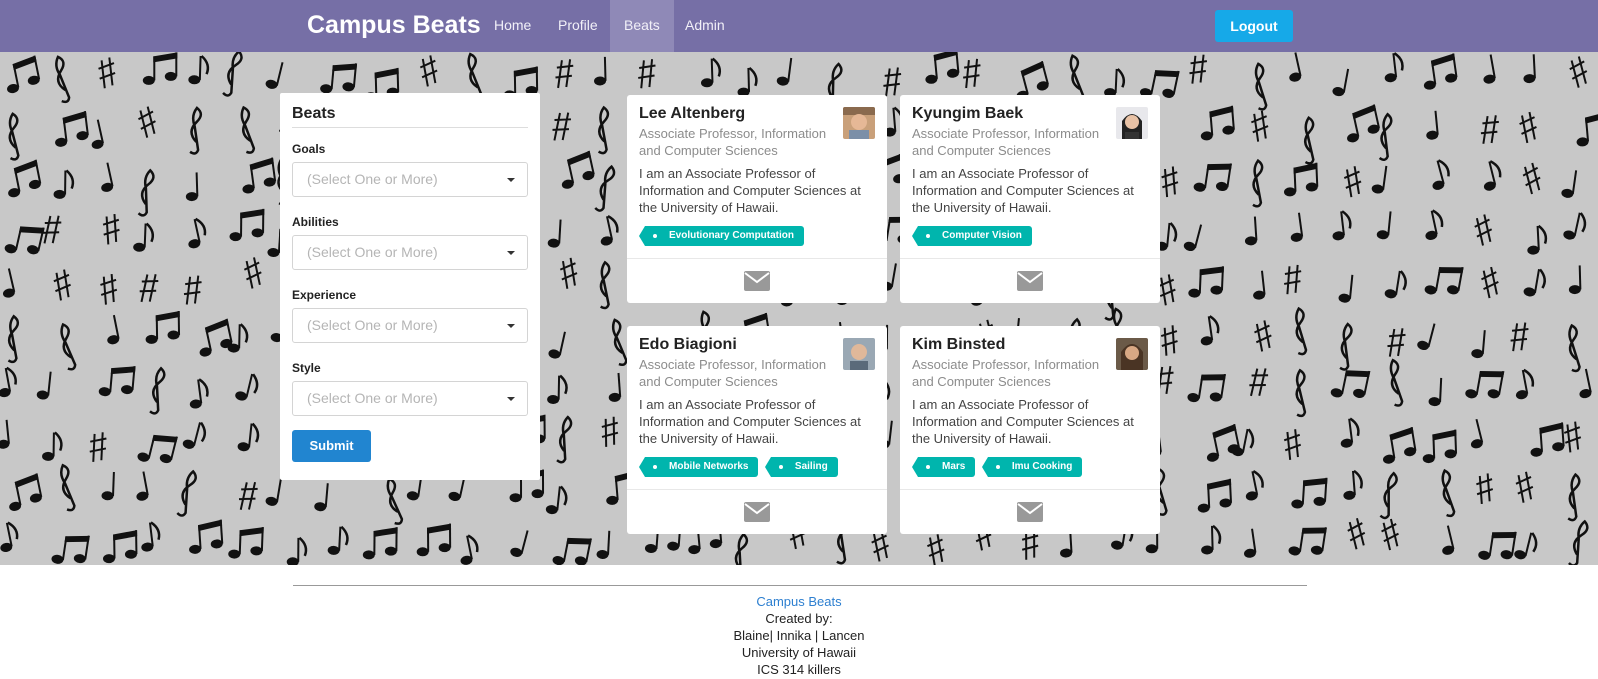  I want to click on experience-select: (Select One or More), so click(410, 325).